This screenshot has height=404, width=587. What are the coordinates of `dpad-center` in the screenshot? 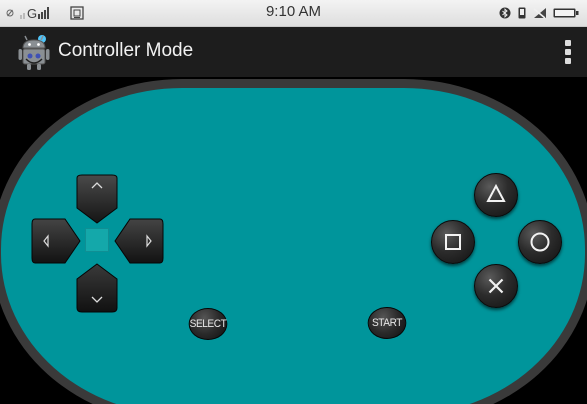 It's located at (97, 240).